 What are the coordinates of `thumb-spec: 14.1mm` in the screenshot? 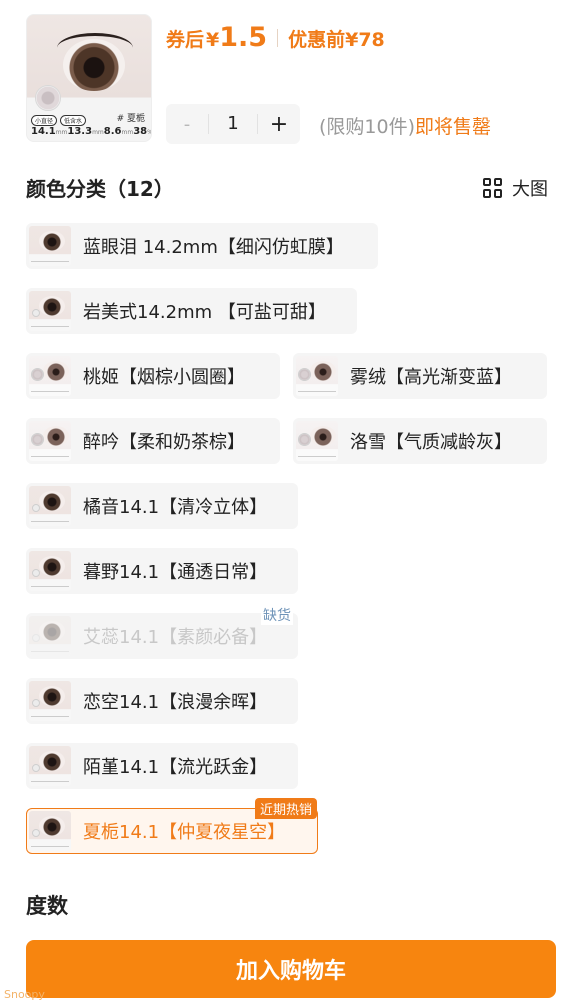 It's located at (49, 131).